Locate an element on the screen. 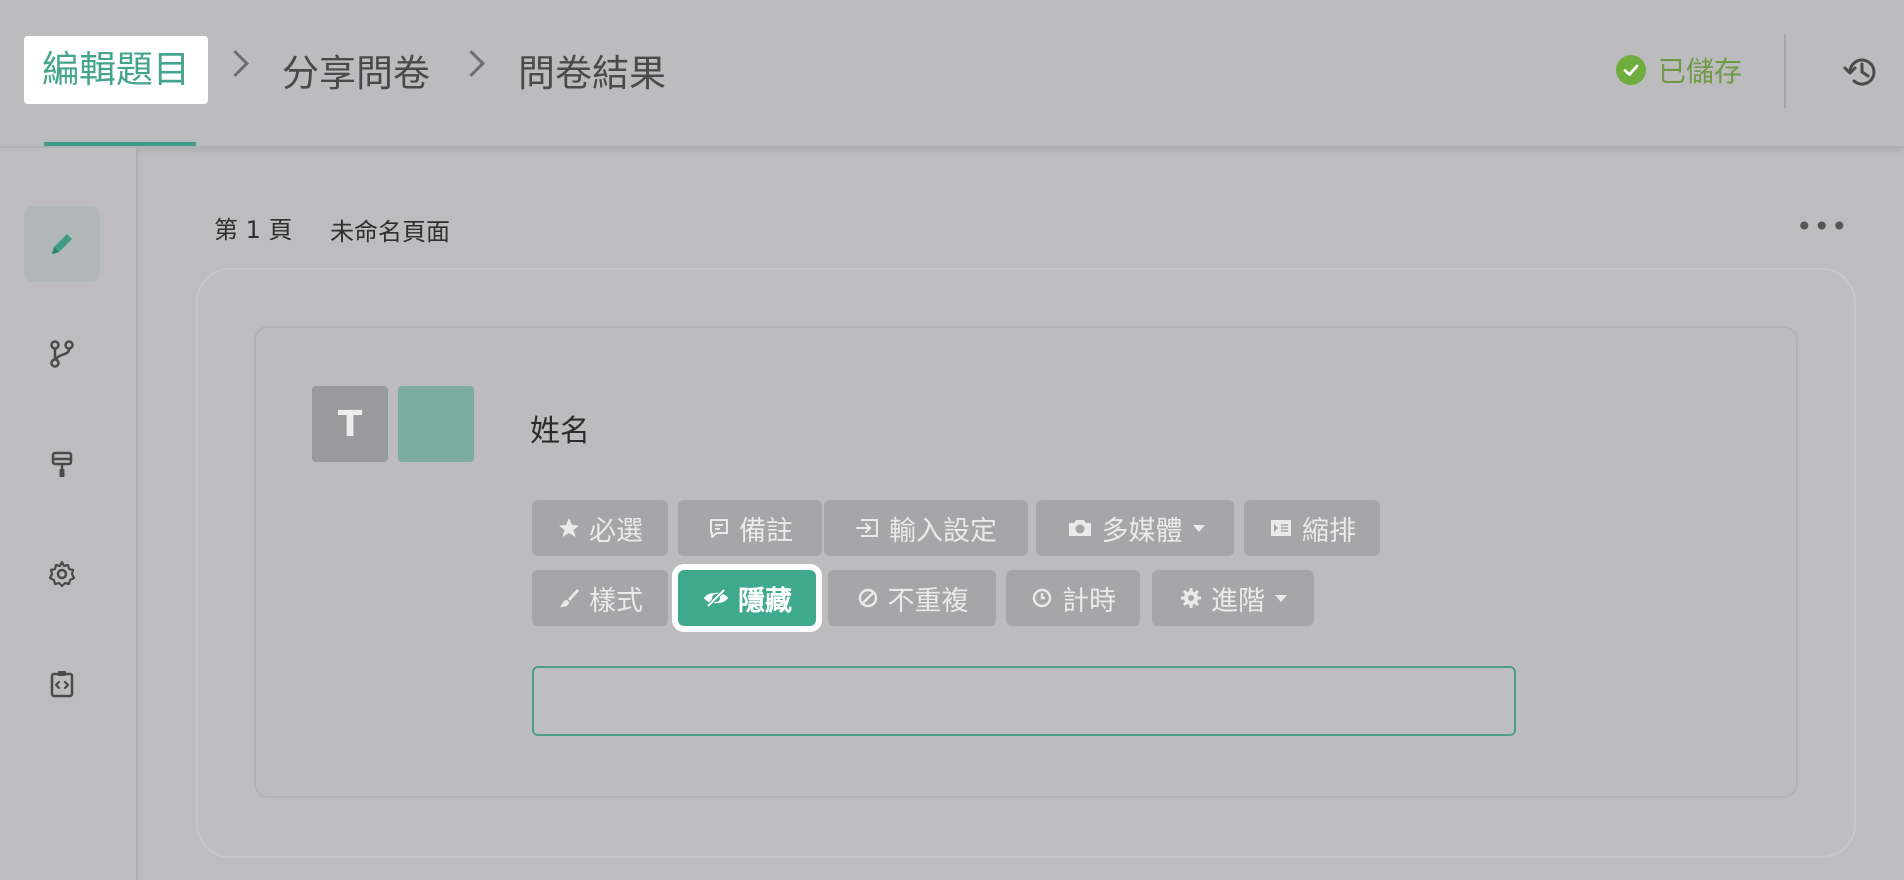  indent-option-button: 縮排 is located at coordinates (1312, 528).